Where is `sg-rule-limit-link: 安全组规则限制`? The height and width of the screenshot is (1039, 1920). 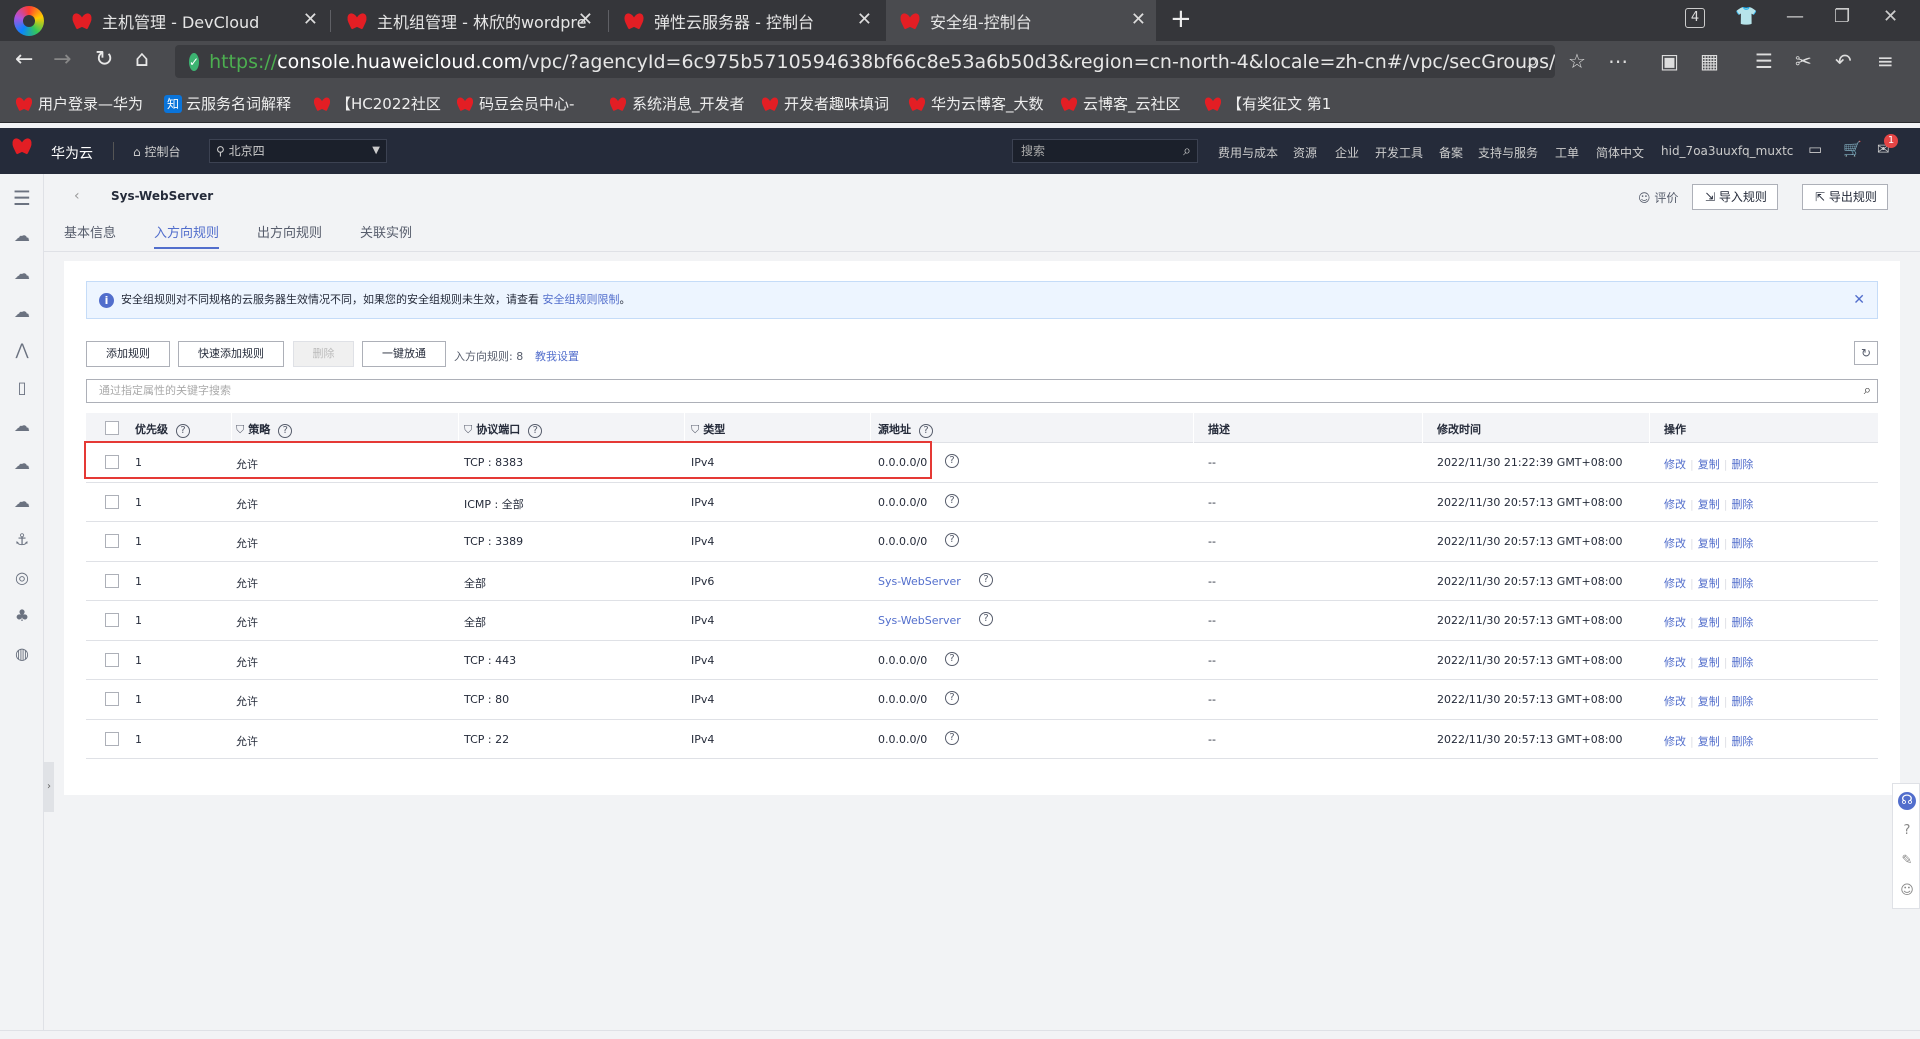
sg-rule-limit-link: 安全组规则限制 is located at coordinates (581, 299).